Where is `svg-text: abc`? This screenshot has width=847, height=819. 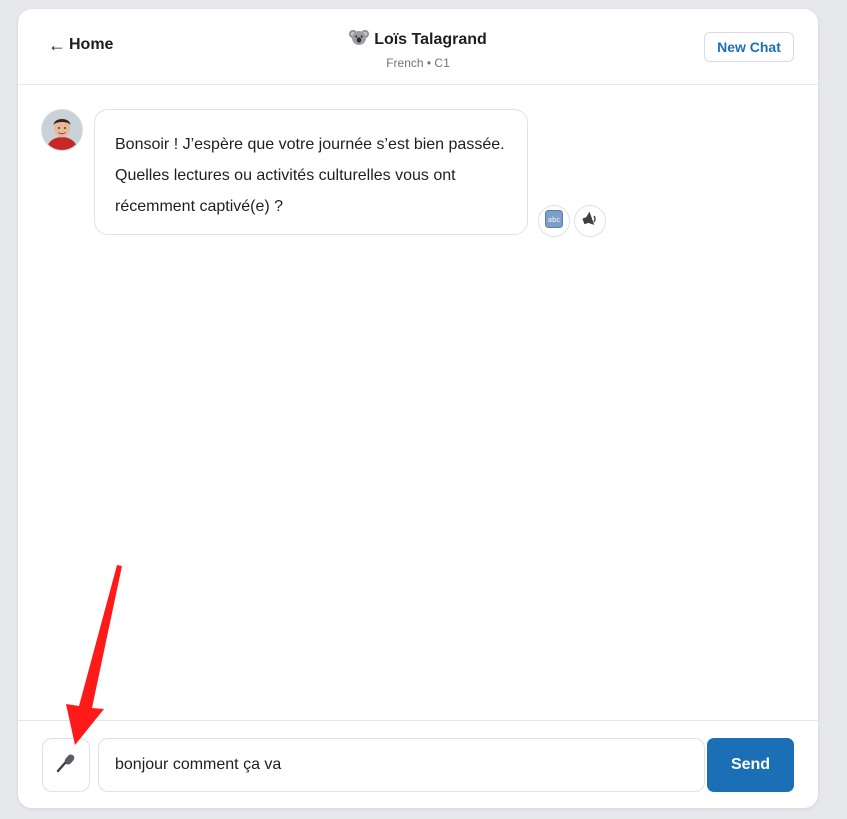
svg-text: abc is located at coordinates (554, 220).